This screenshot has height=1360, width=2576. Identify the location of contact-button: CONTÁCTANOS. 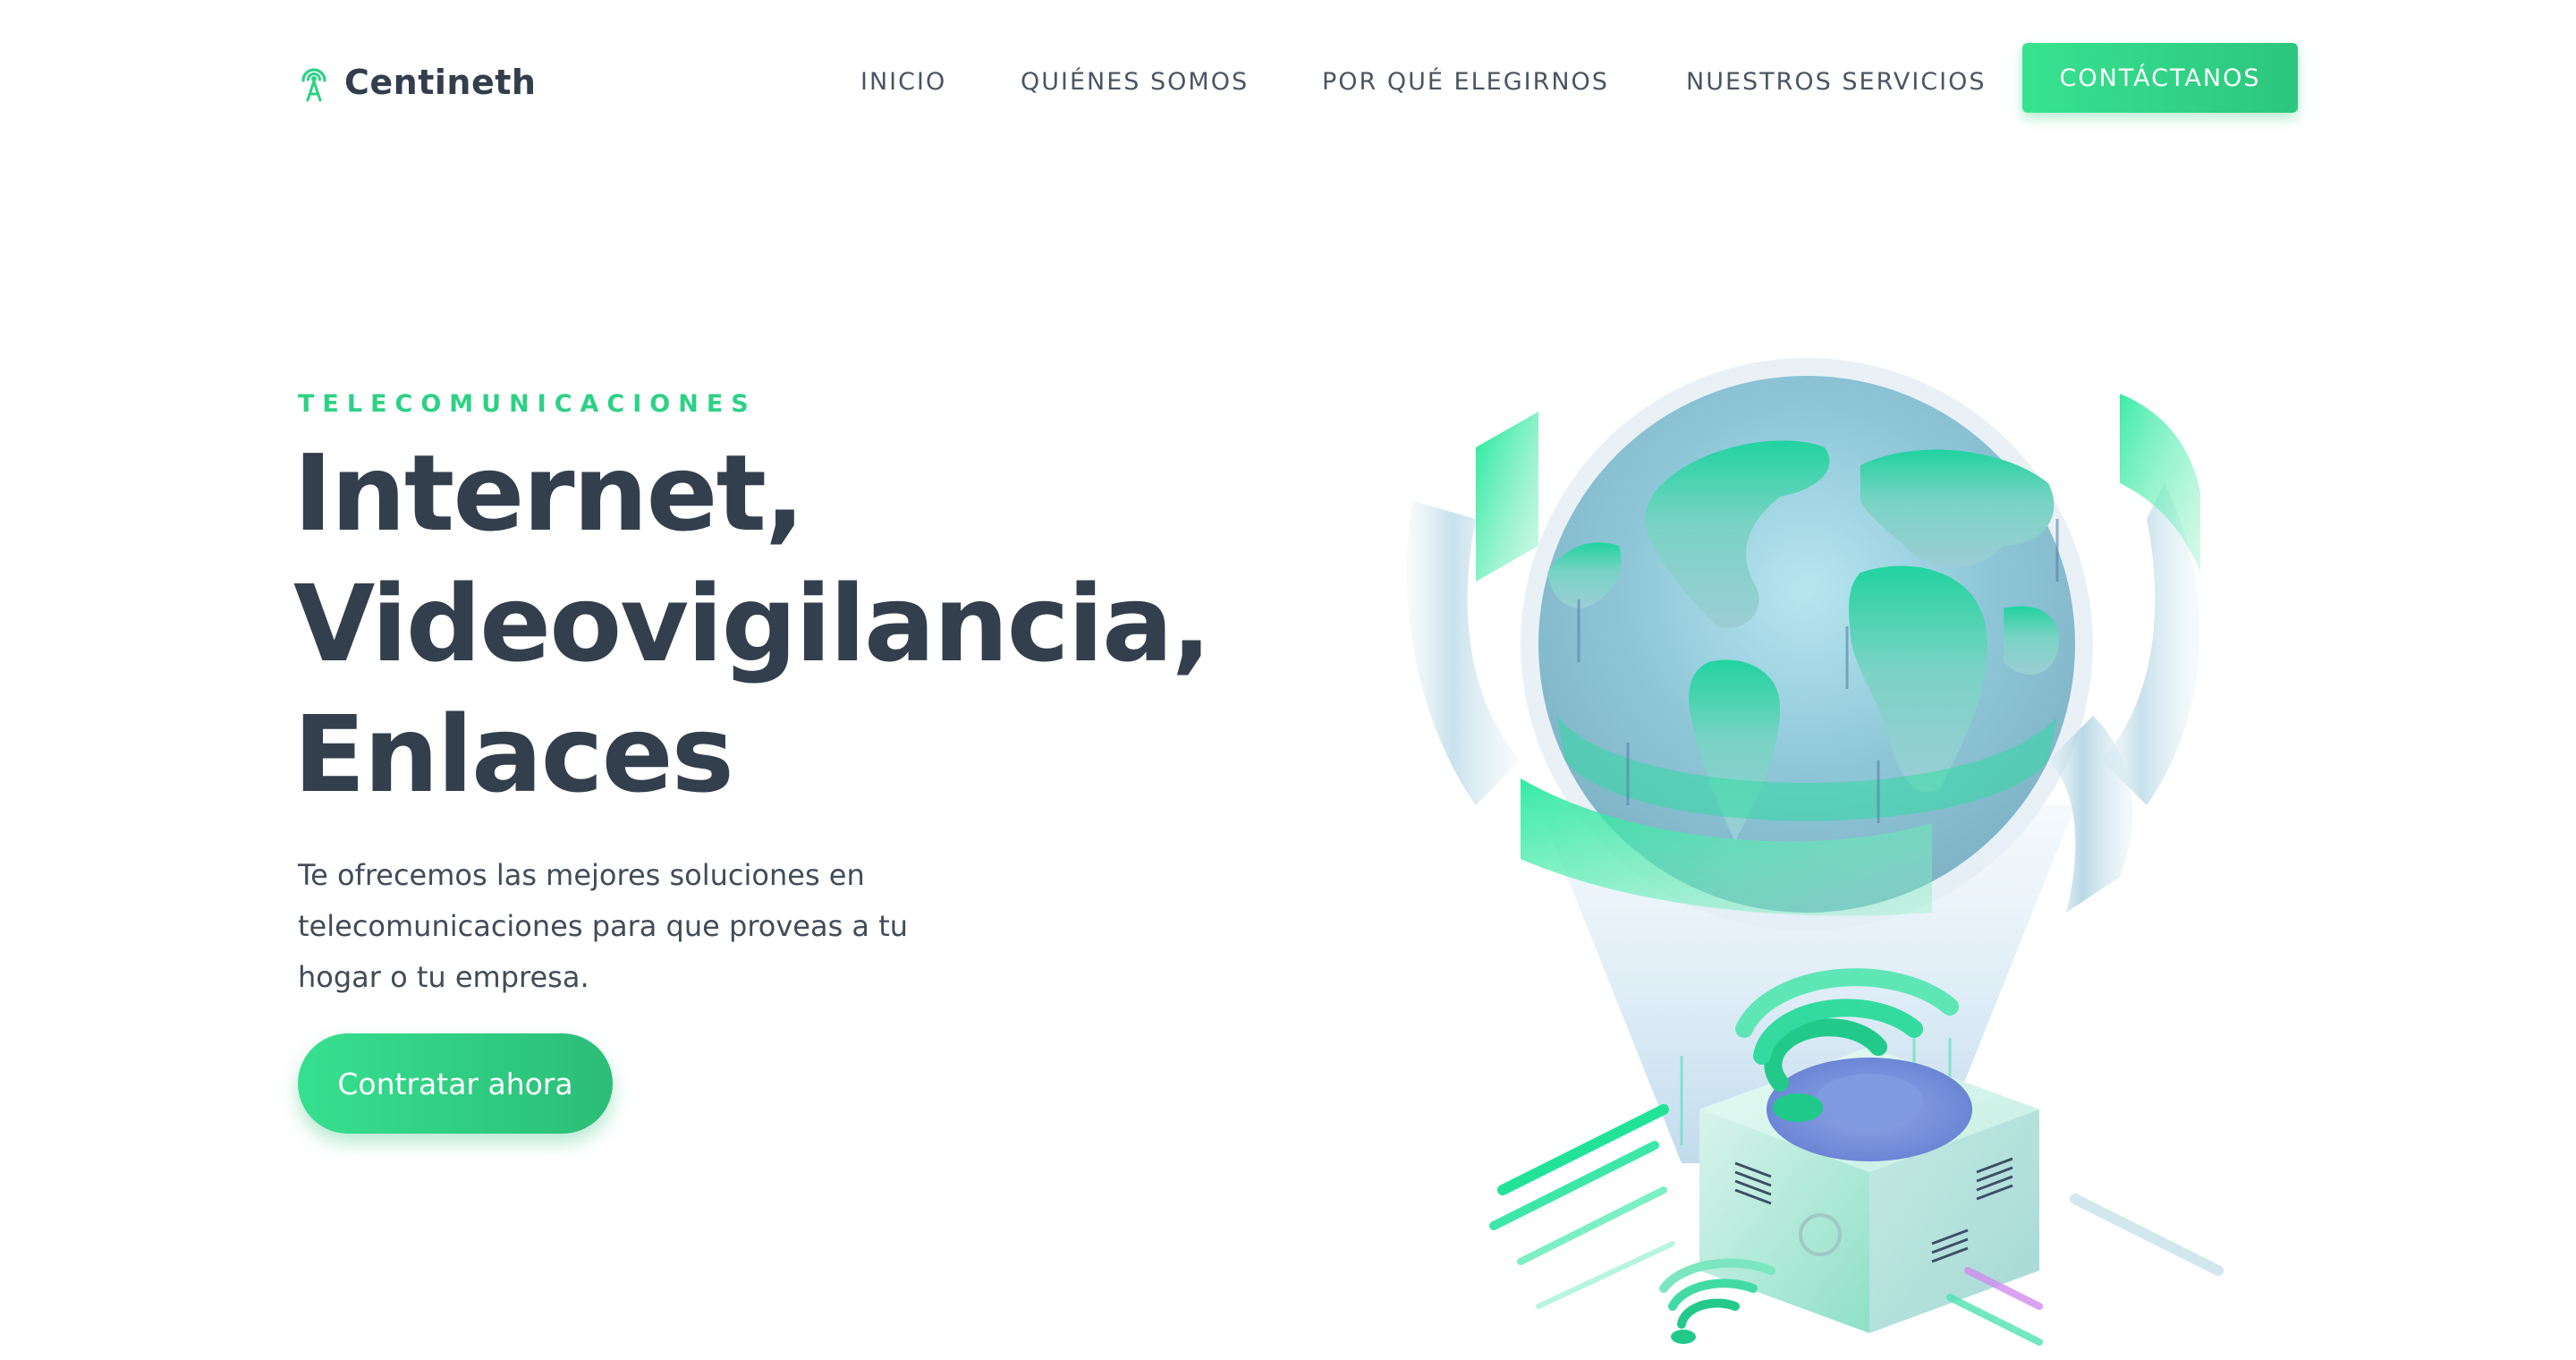
(2160, 78).